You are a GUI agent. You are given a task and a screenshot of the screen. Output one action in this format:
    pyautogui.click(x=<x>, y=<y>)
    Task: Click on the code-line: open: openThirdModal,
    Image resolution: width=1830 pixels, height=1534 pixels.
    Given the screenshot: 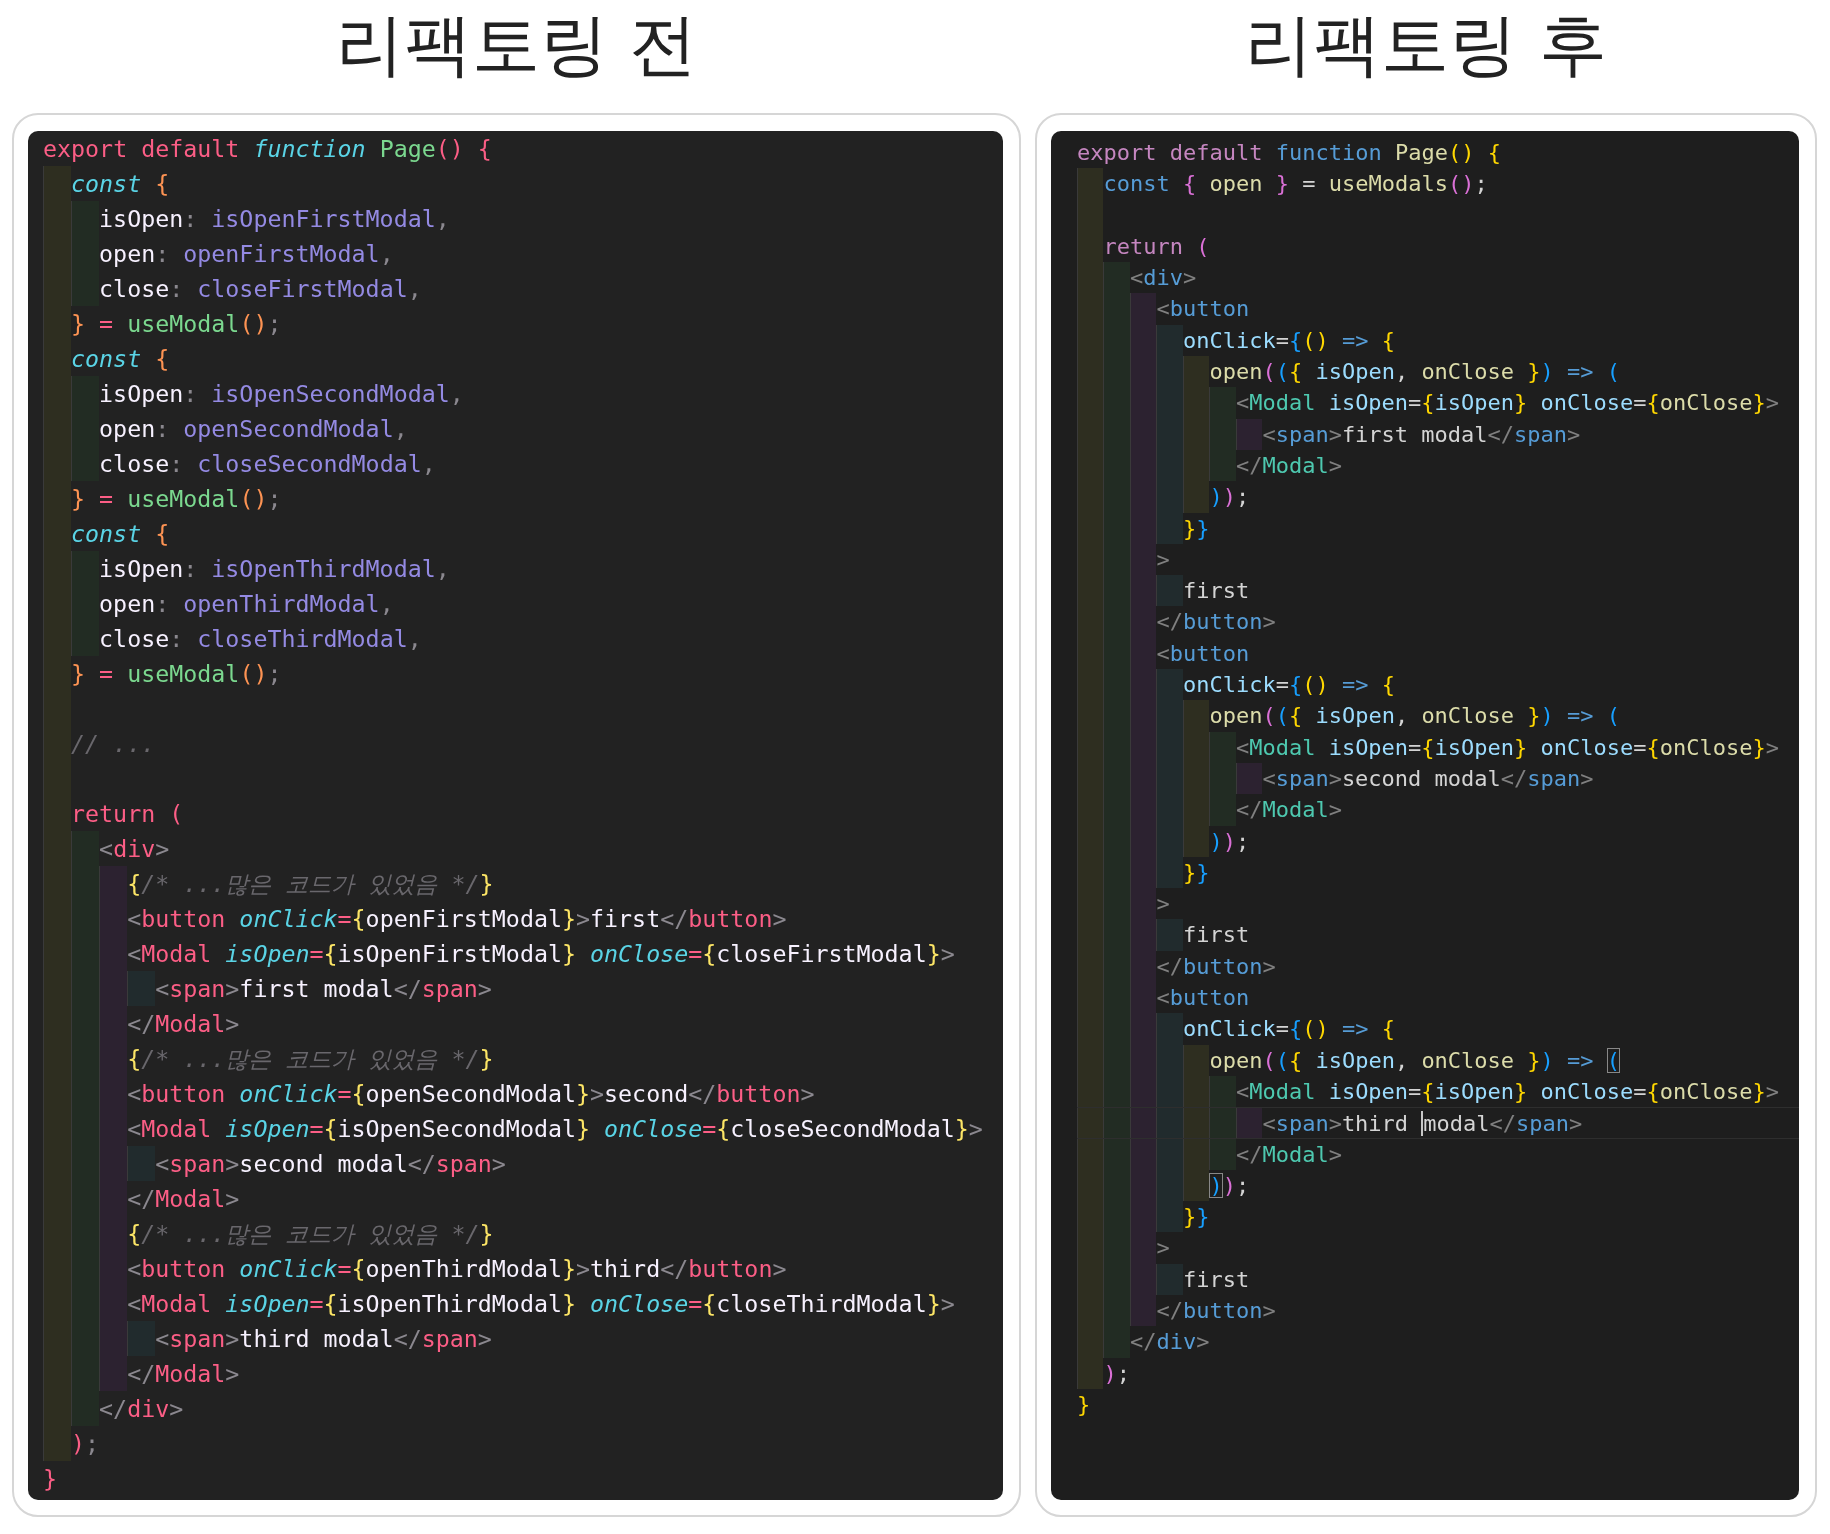 What is the action you would take?
    pyautogui.click(x=246, y=604)
    